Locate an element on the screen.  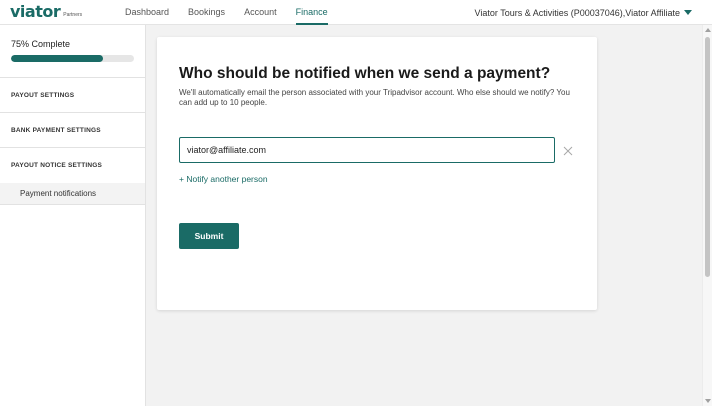
nav-account: Account is located at coordinates (260, 12).